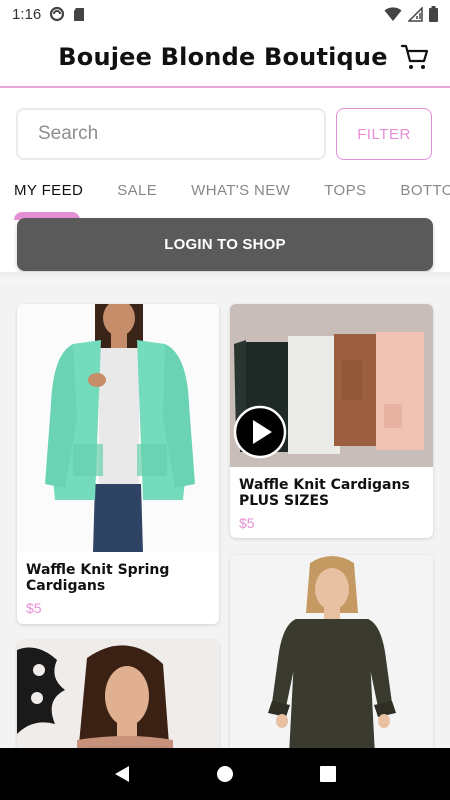 Image resolution: width=450 pixels, height=800 pixels. I want to click on app-header: Boujee Blonde Boutique, so click(225, 58).